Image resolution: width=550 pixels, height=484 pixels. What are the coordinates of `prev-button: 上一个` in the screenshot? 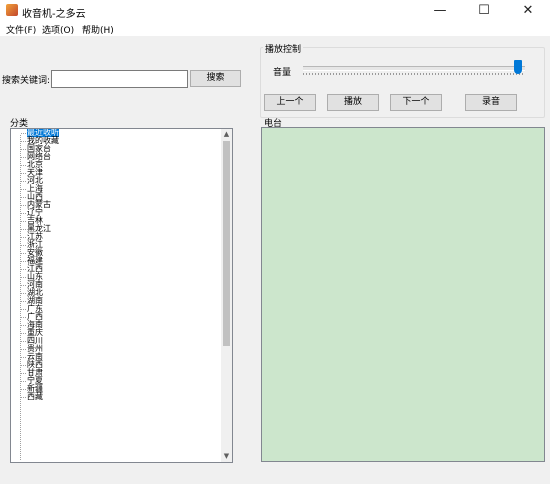 It's located at (290, 102).